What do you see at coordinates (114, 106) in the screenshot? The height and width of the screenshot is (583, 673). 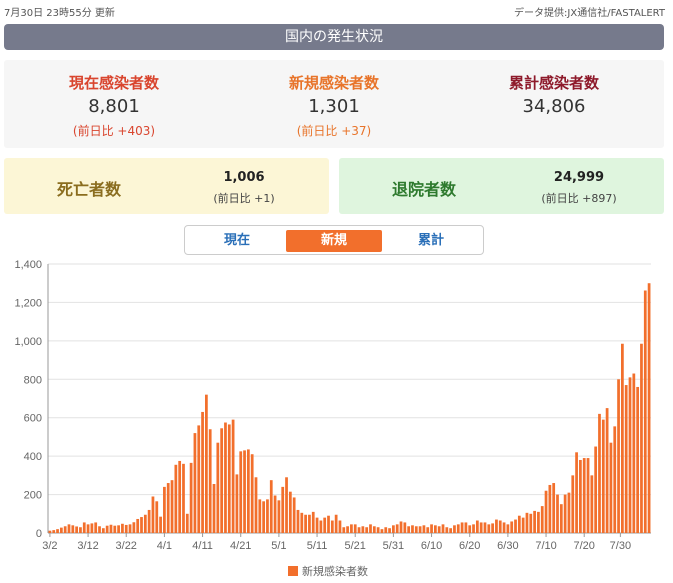 I see `current-cases-value: 8,801` at bounding box center [114, 106].